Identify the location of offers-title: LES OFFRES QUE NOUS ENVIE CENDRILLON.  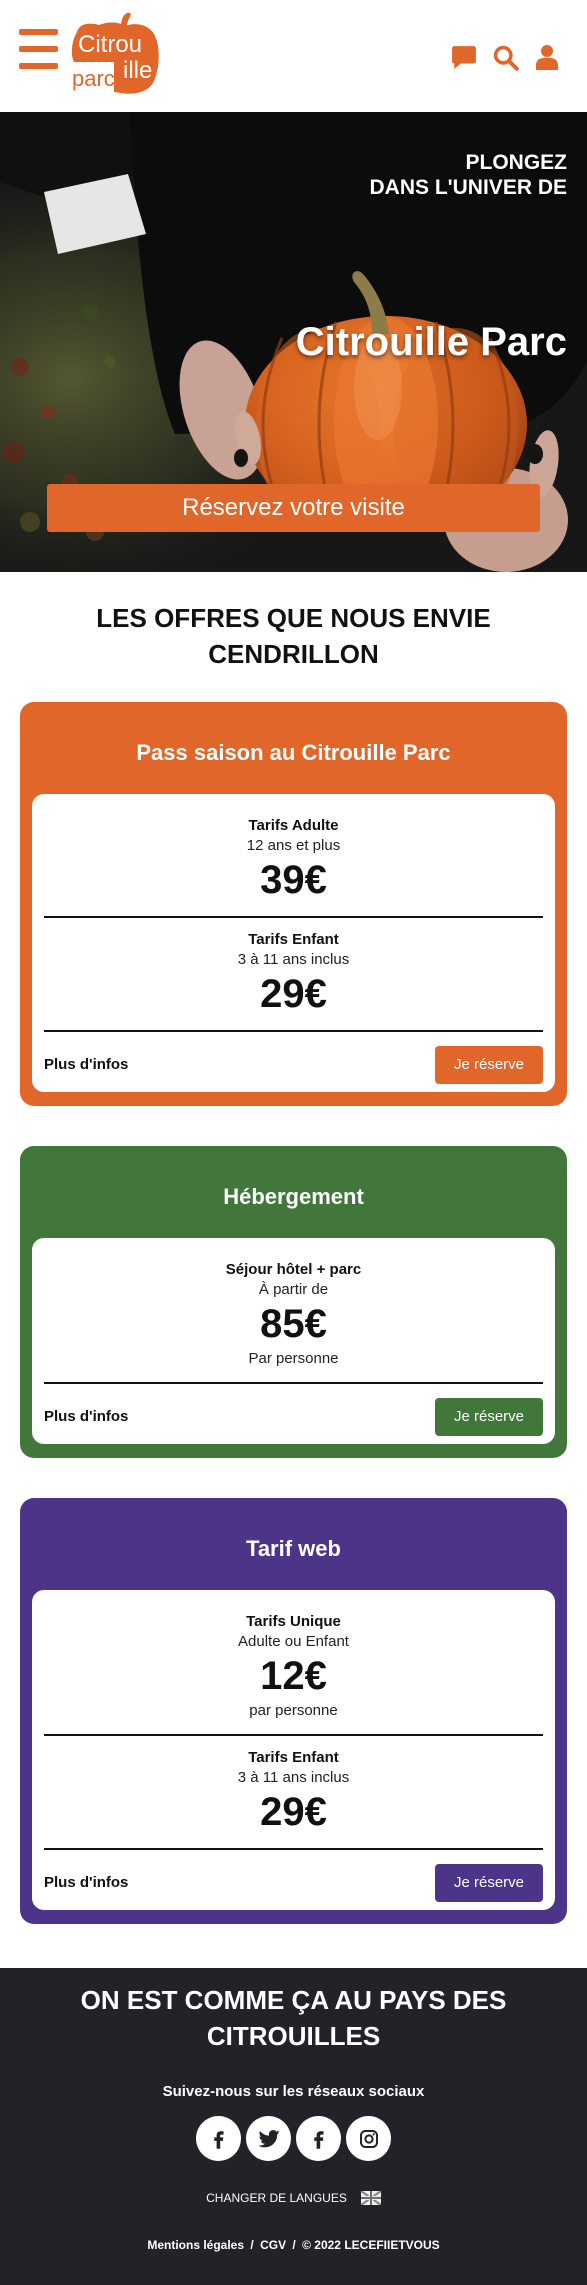
(293, 622).